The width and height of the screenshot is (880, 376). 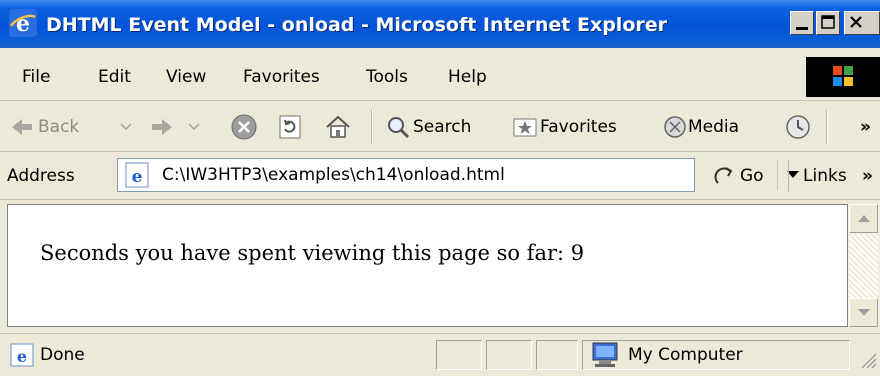 I want to click on status-bar: e Done My Computer, so click(x=440, y=354).